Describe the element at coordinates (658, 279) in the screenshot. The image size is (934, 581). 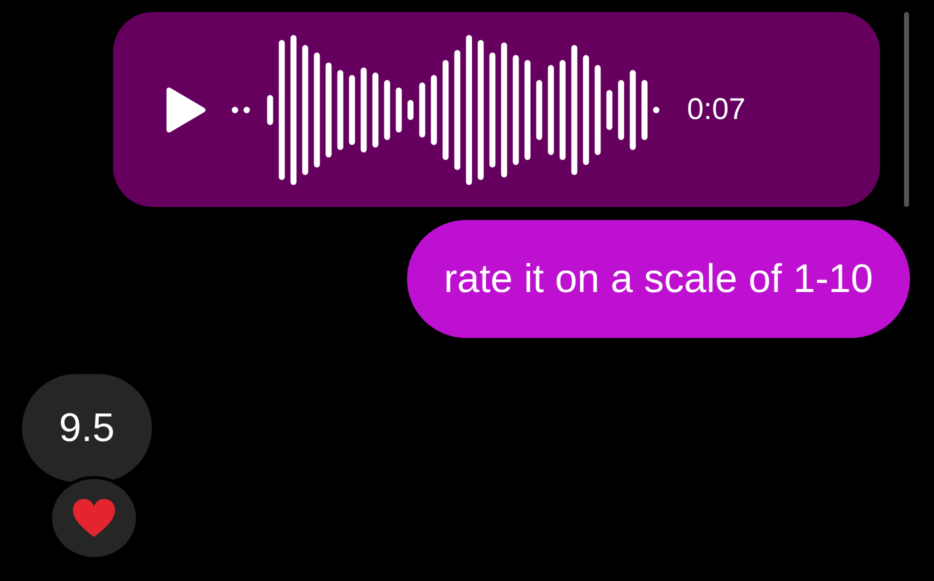
I see `message-bubble: rate it on a scale of 1-10` at that location.